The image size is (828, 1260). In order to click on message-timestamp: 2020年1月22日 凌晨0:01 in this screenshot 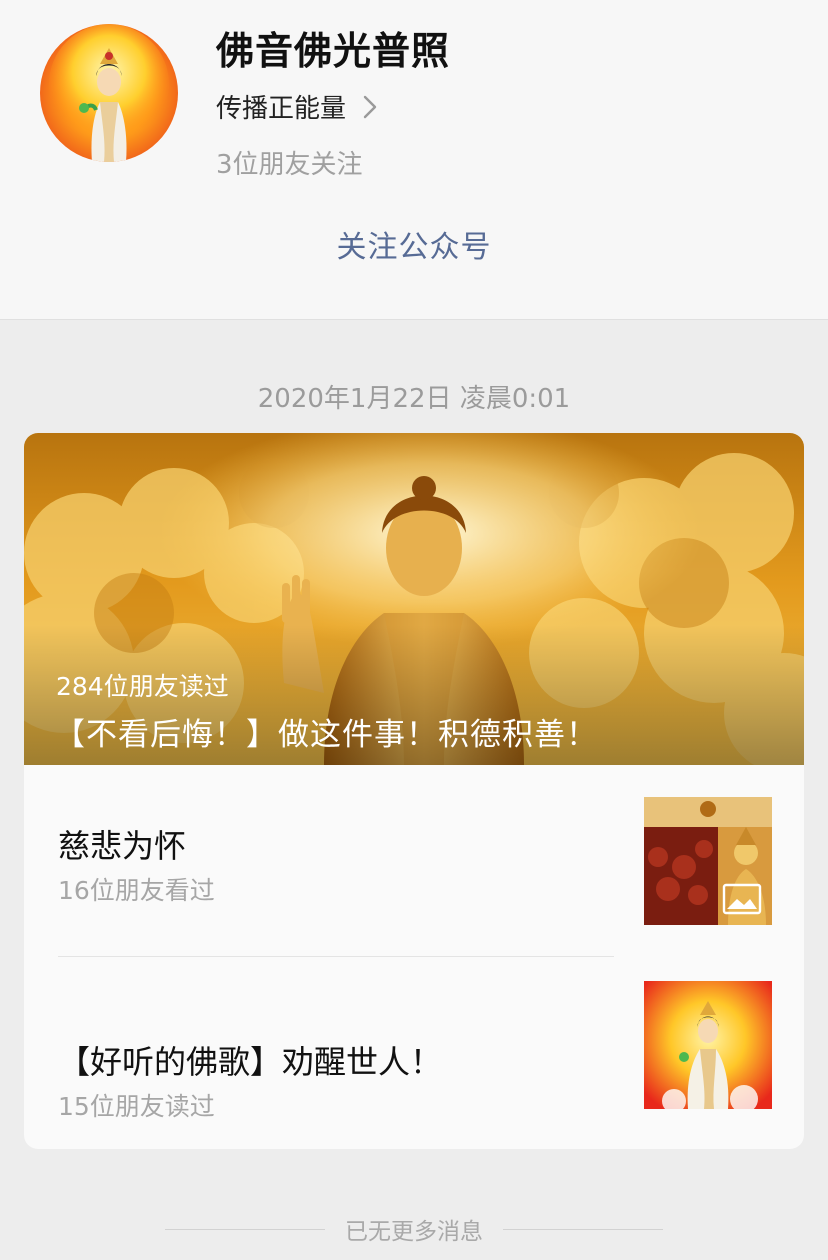, I will do `click(414, 399)`.